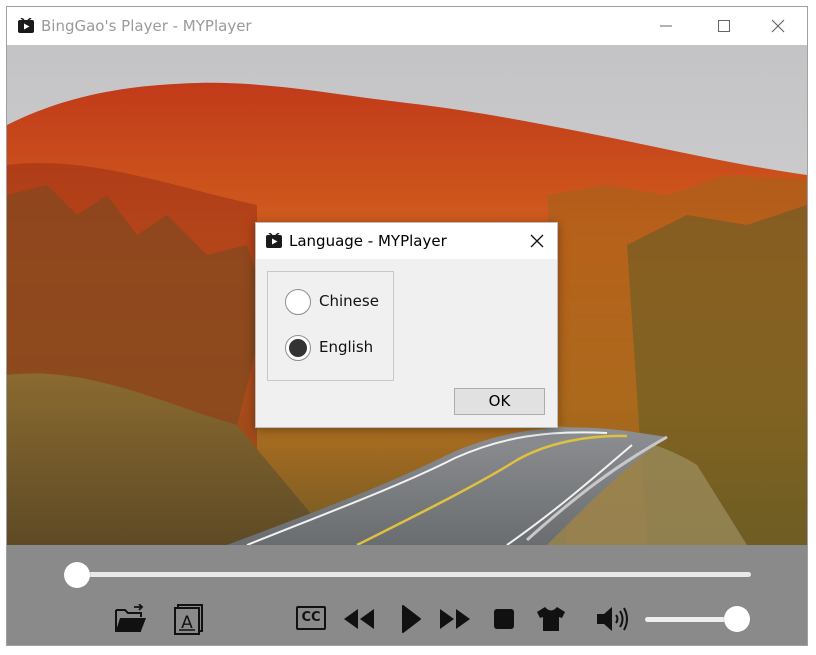 The height and width of the screenshot is (655, 816). What do you see at coordinates (131, 619) in the screenshot?
I see `open-folder-icon` at bounding box center [131, 619].